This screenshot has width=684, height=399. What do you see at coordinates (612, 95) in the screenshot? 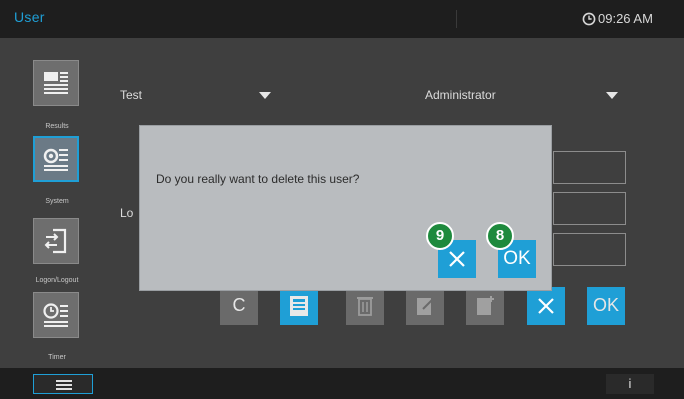
I see `role-select-chevron-down-icon` at bounding box center [612, 95].